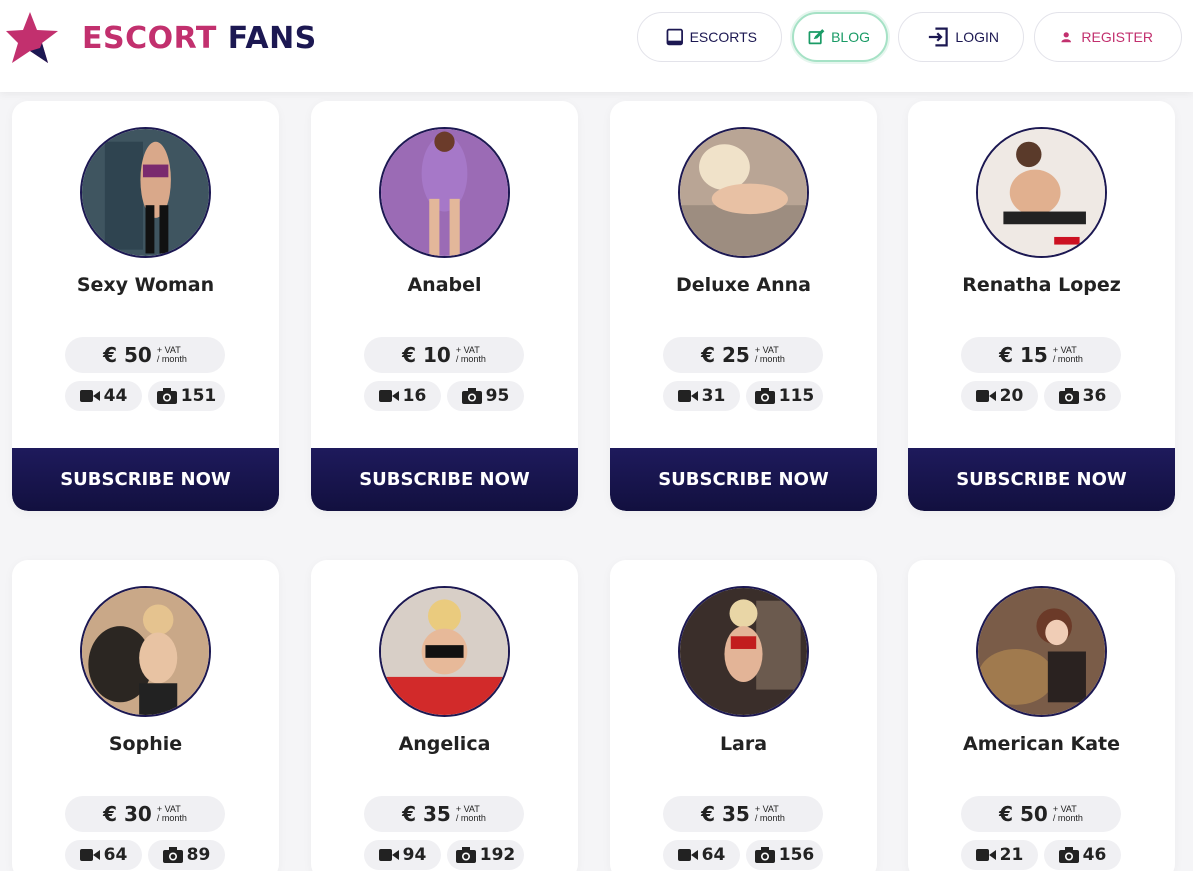  What do you see at coordinates (1041, 855) in the screenshot?
I see `media-stats: 21 46` at bounding box center [1041, 855].